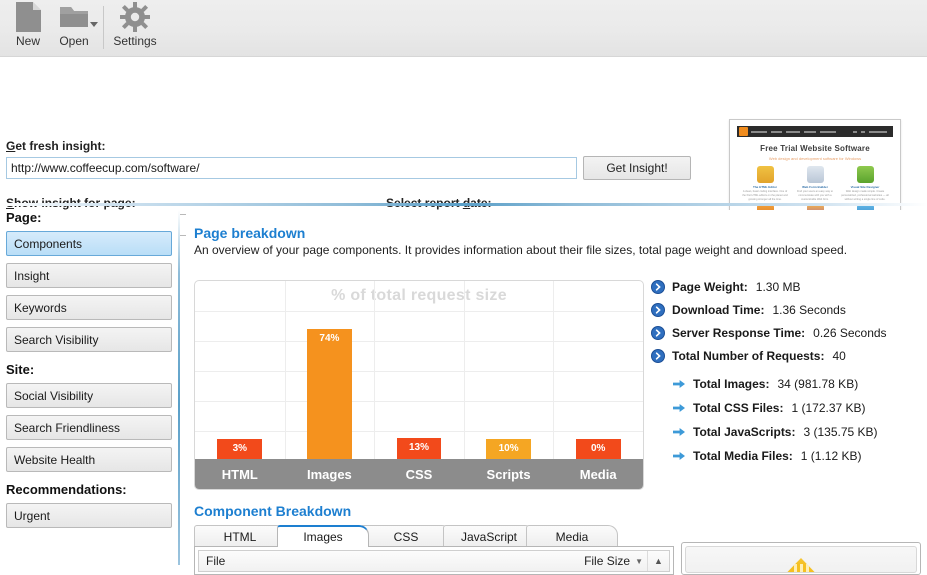 The width and height of the screenshot is (927, 575). I want to click on sidebar-heading-page: Page:, so click(24, 217).